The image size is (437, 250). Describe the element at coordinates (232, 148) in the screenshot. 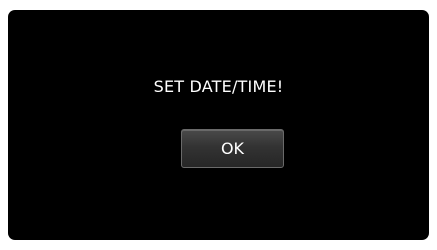

I see `ok-button: OK` at that location.